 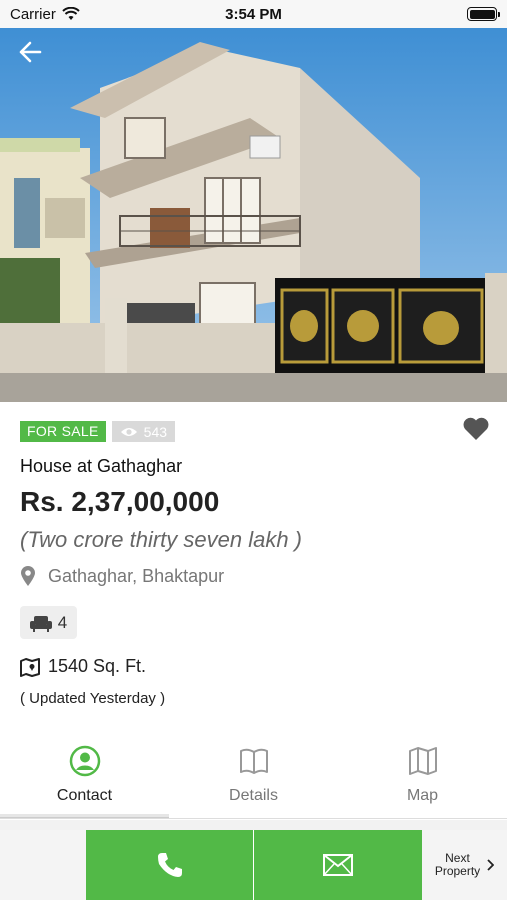 I want to click on updated-text: ( Updated Yesterday ), so click(x=93, y=698).